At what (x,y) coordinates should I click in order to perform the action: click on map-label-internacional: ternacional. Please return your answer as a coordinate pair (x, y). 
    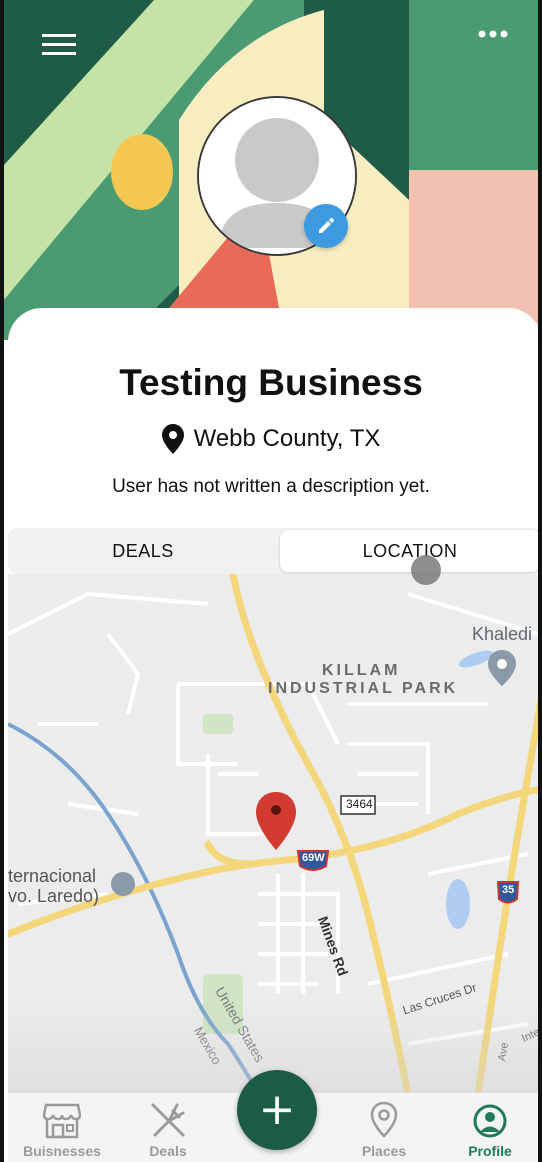
    Looking at the image, I should click on (52, 876).